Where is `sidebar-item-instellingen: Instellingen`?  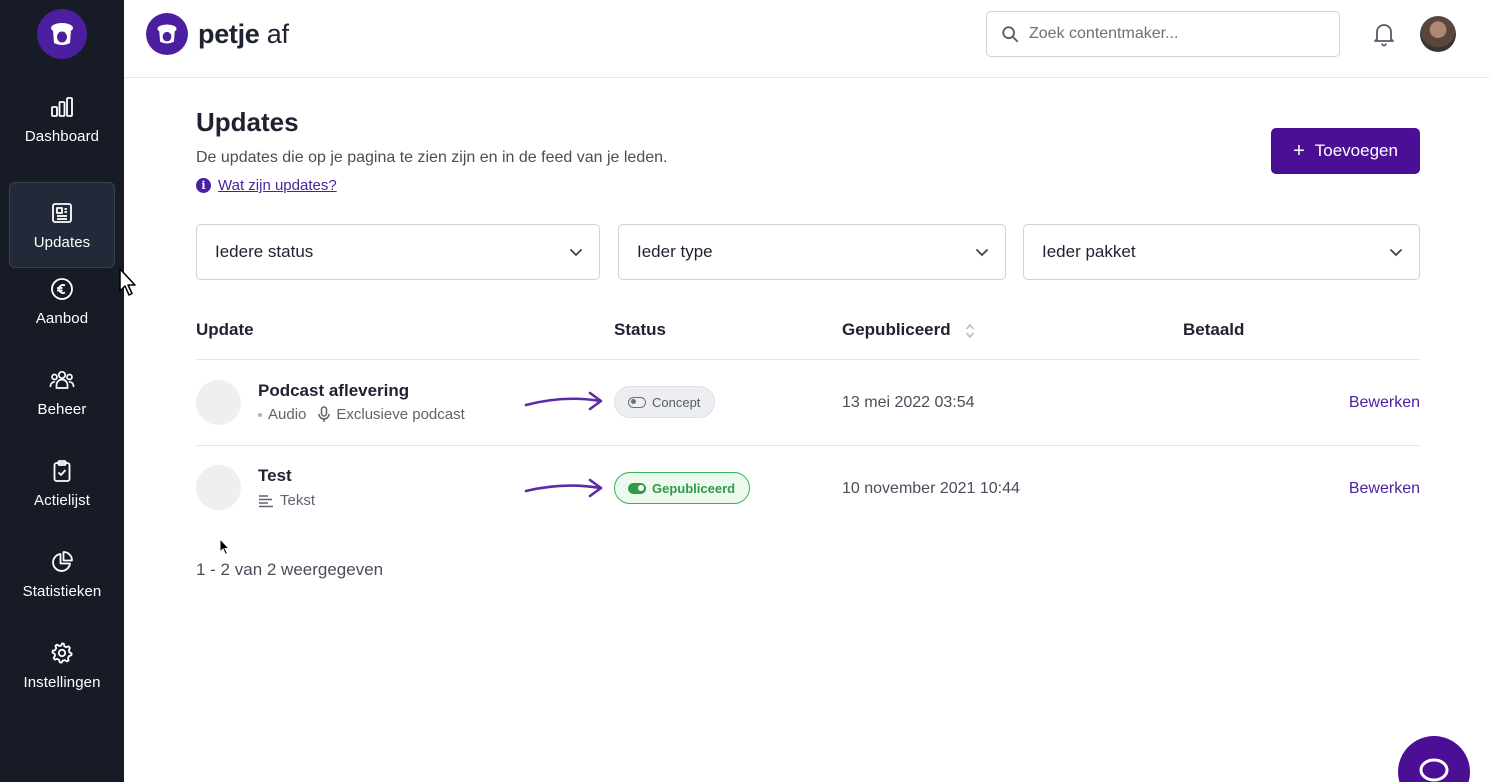 sidebar-item-instellingen: Instellingen is located at coordinates (62, 665).